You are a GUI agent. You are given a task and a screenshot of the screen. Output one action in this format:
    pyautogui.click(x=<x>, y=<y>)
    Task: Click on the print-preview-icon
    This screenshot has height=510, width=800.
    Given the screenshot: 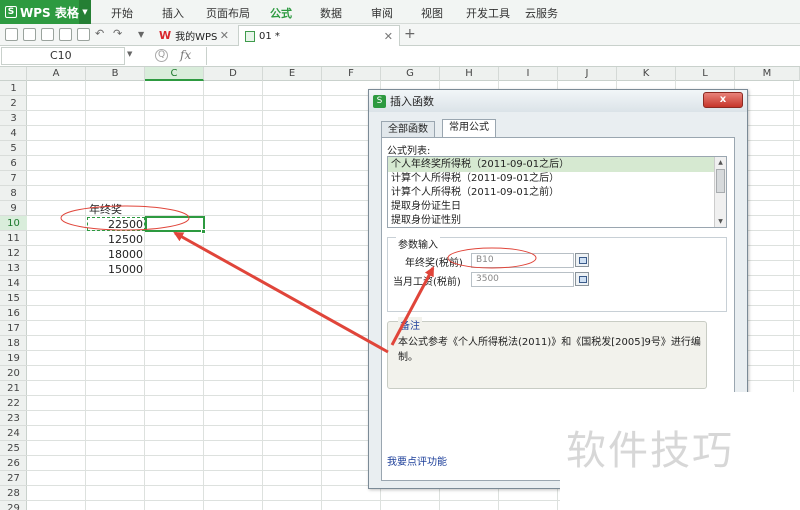 What is the action you would take?
    pyautogui.click(x=83, y=34)
    